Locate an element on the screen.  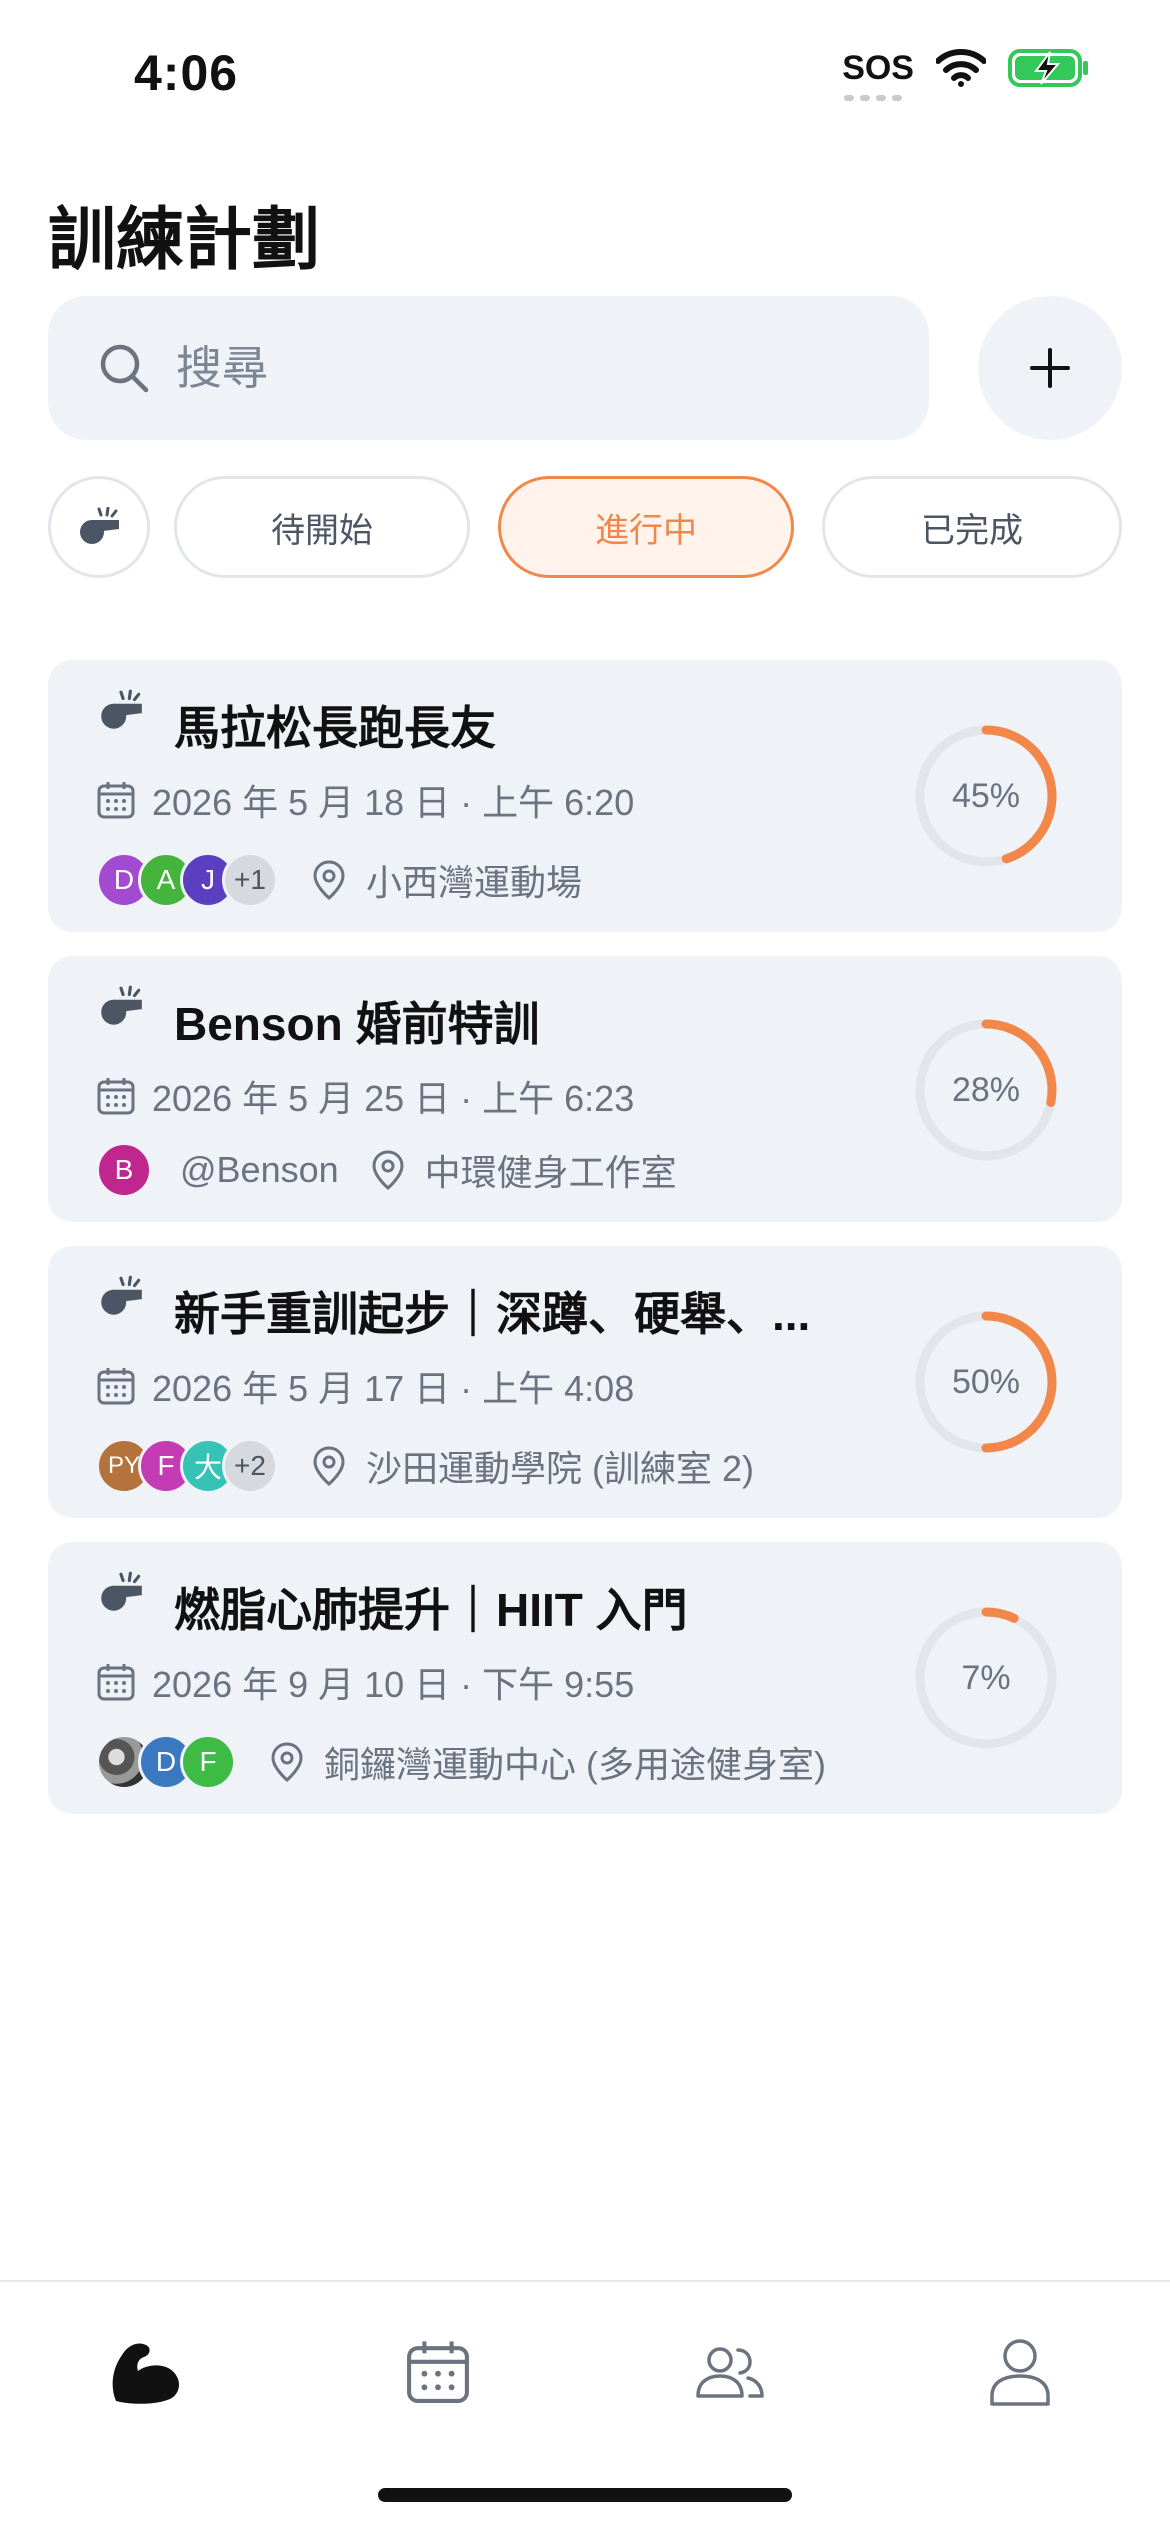
plan-meta: B @Benson 中環健身工作室 is located at coordinates (386, 1170).